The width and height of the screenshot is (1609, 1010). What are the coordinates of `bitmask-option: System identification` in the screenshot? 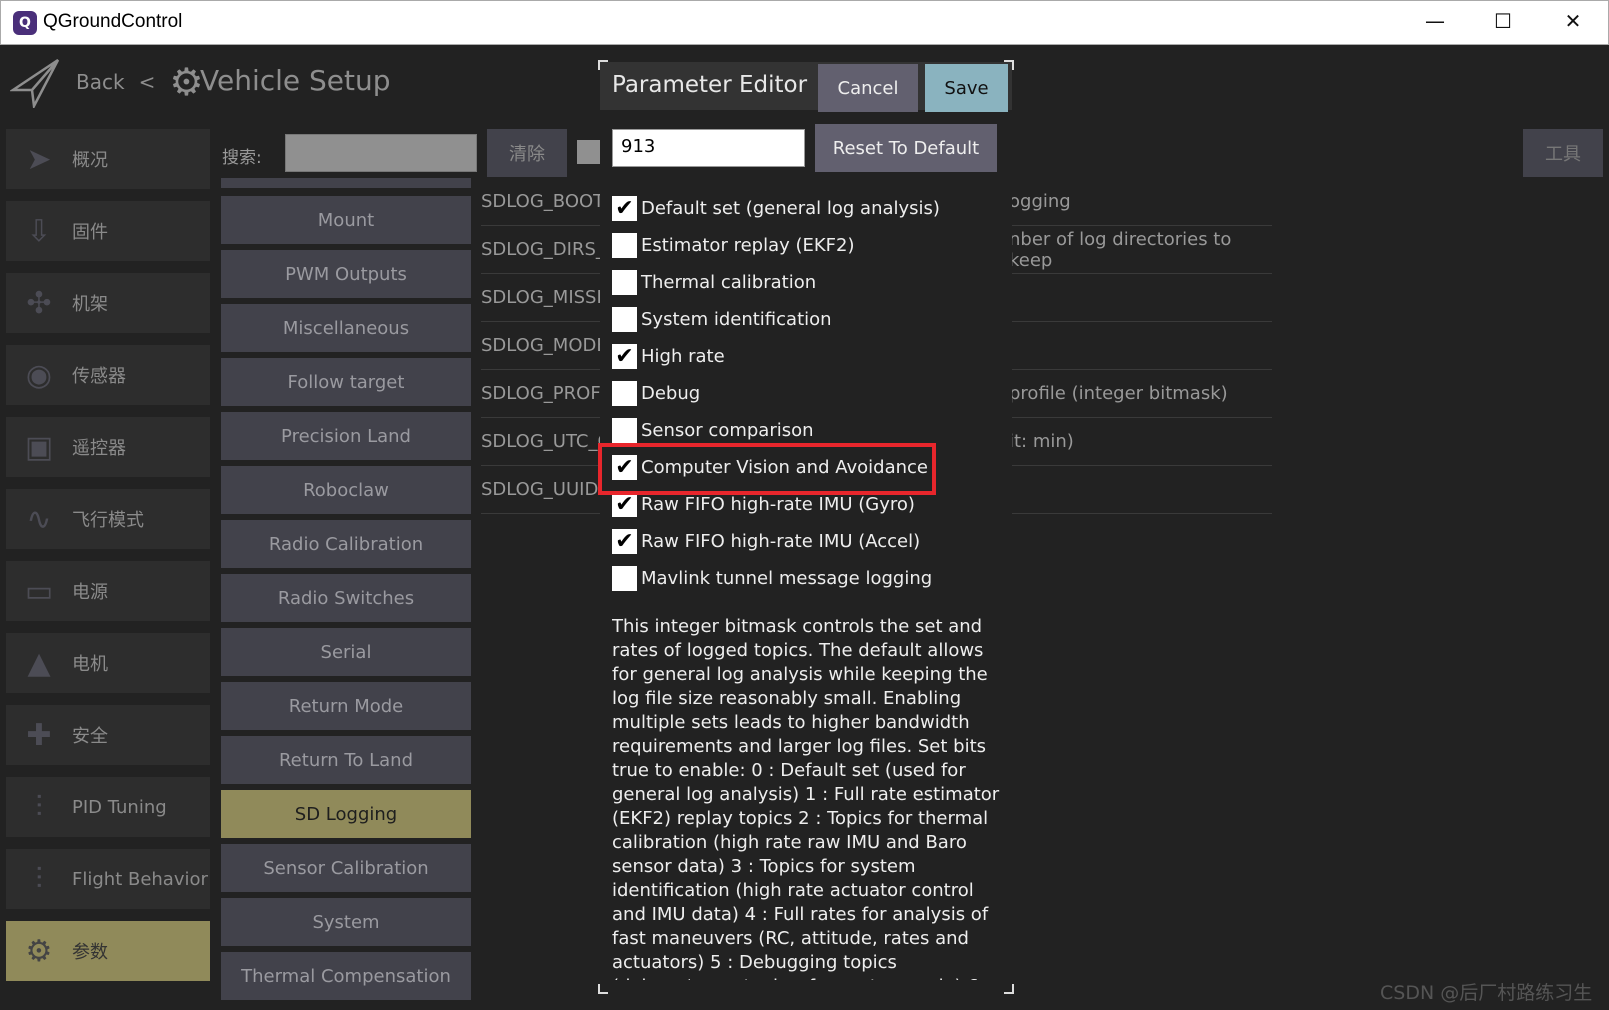 It's located at (722, 319).